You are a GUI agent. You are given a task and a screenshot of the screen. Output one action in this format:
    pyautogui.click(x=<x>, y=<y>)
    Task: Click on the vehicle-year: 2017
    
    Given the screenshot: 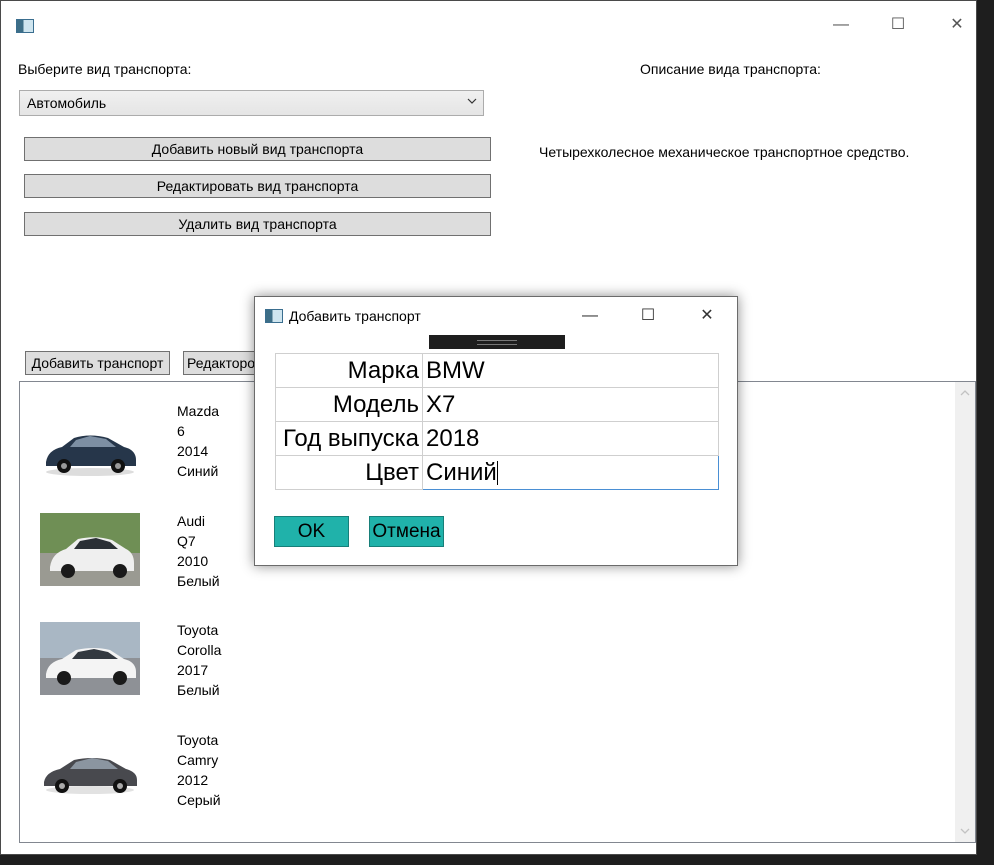 What is the action you would take?
    pyautogui.click(x=193, y=670)
    